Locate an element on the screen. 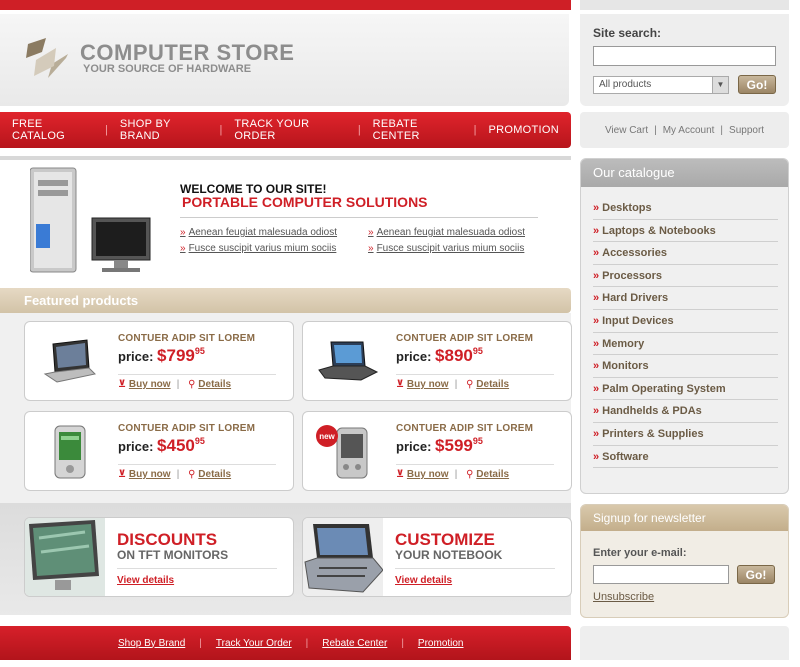  pda-icon: new is located at coordinates (347, 452).